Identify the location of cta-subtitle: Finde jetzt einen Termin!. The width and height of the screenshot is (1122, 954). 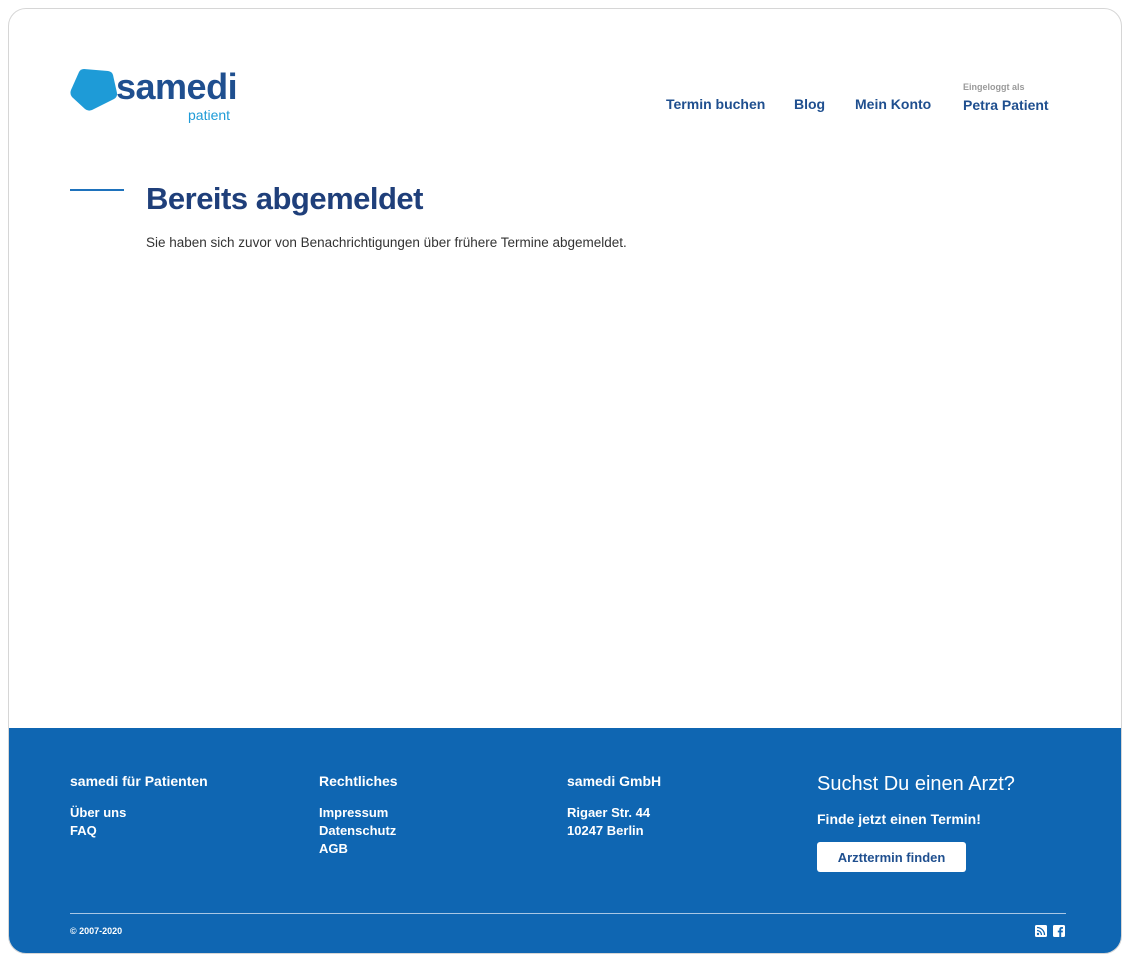
(899, 819).